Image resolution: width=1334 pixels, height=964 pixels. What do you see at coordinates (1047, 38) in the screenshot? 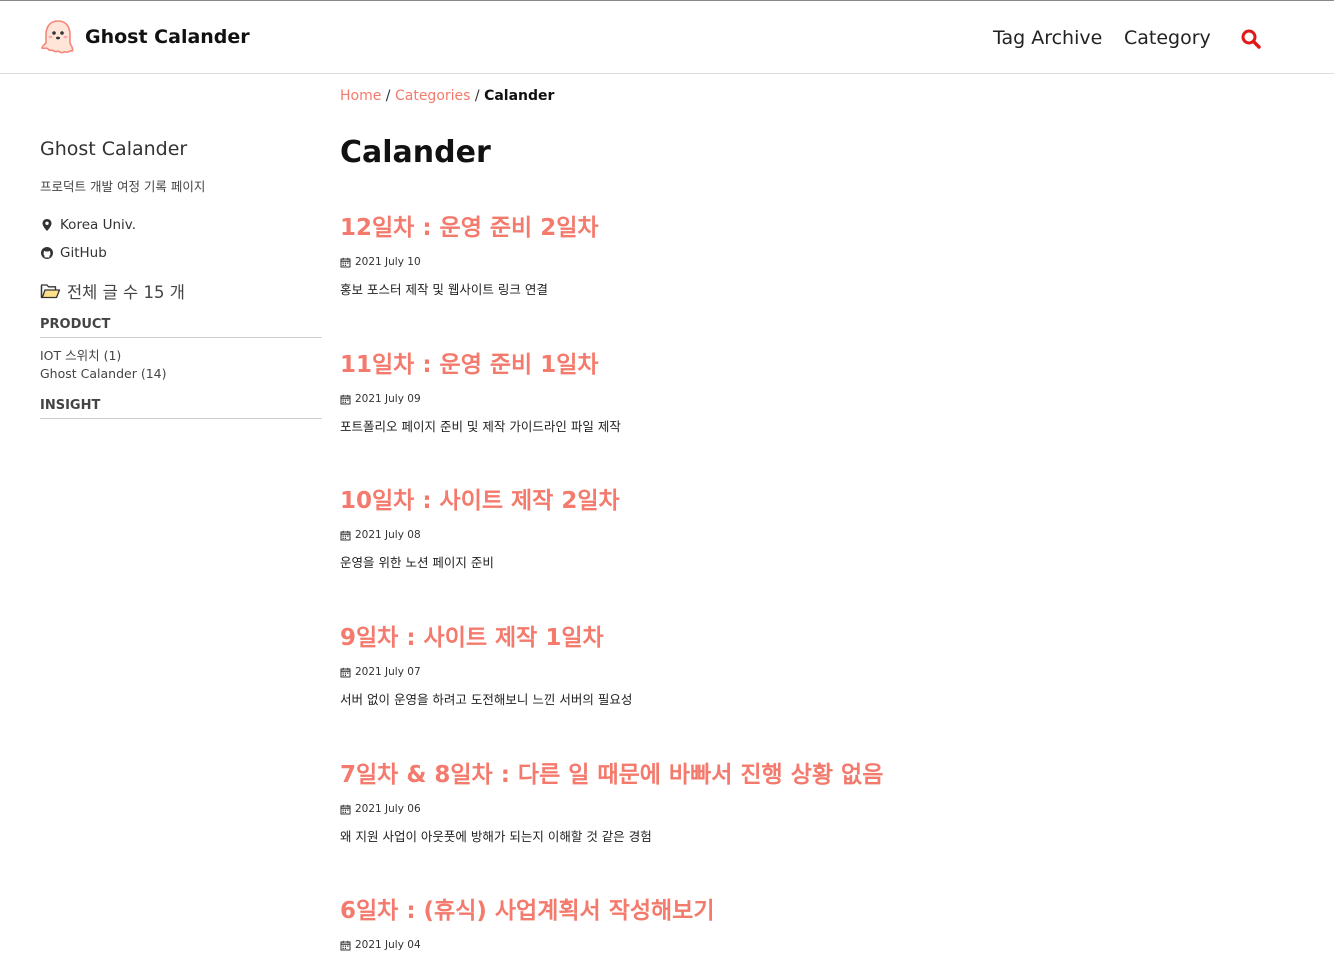
I see `nav-tag-archive: Tag Archive` at bounding box center [1047, 38].